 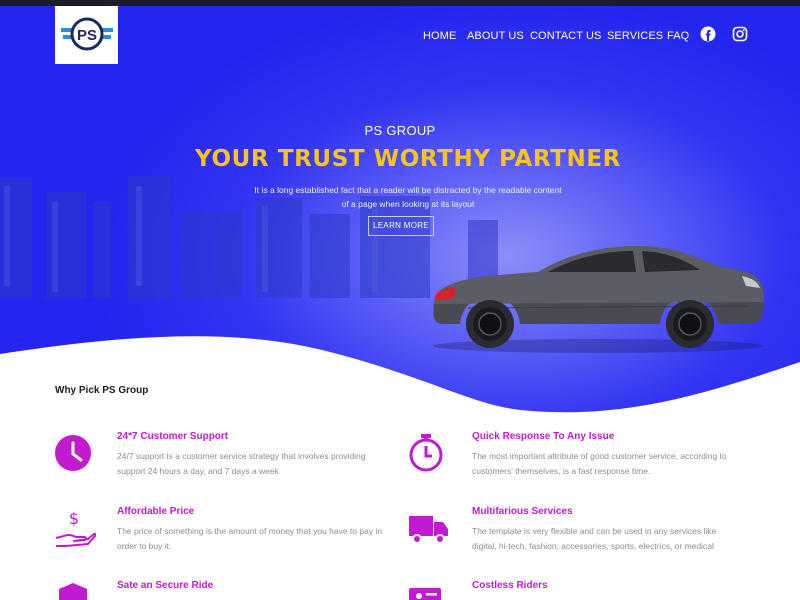 I want to click on instagram-icon, so click(x=740, y=34).